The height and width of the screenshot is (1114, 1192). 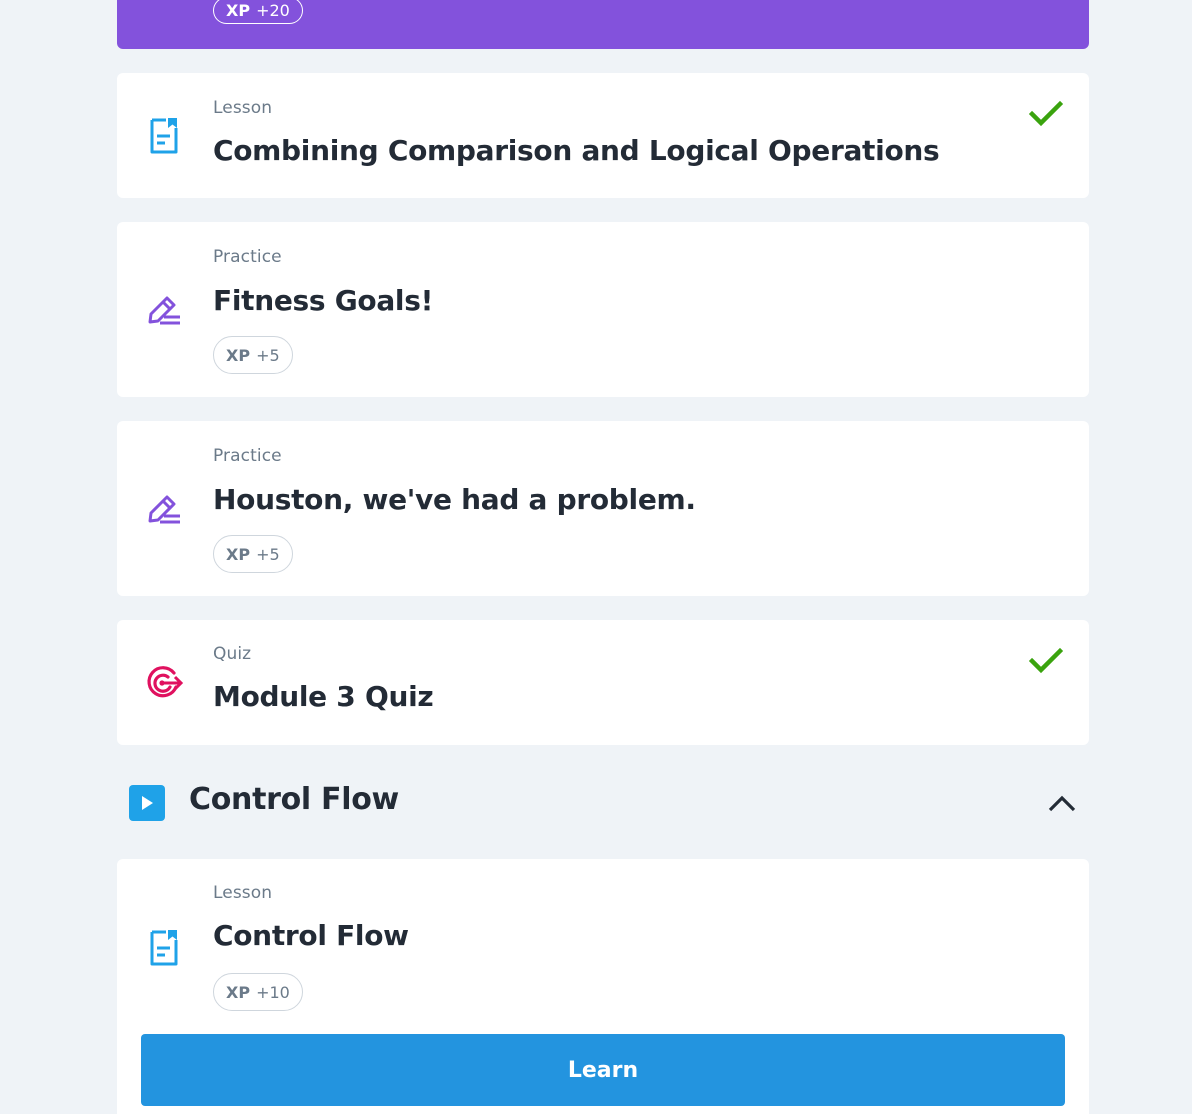 I want to click on play-icon, so click(x=147, y=803).